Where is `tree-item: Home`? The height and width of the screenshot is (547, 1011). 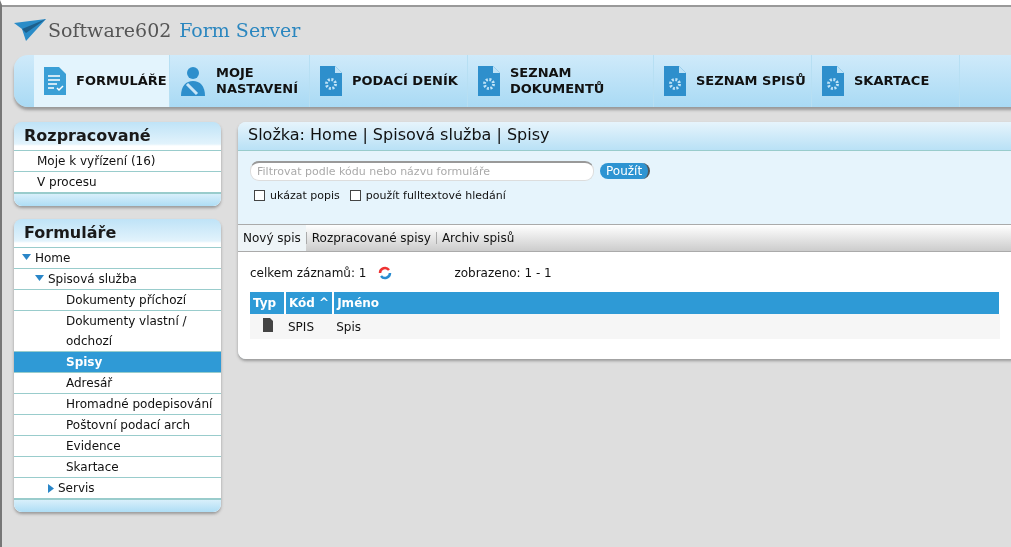 tree-item: Home is located at coordinates (117, 258).